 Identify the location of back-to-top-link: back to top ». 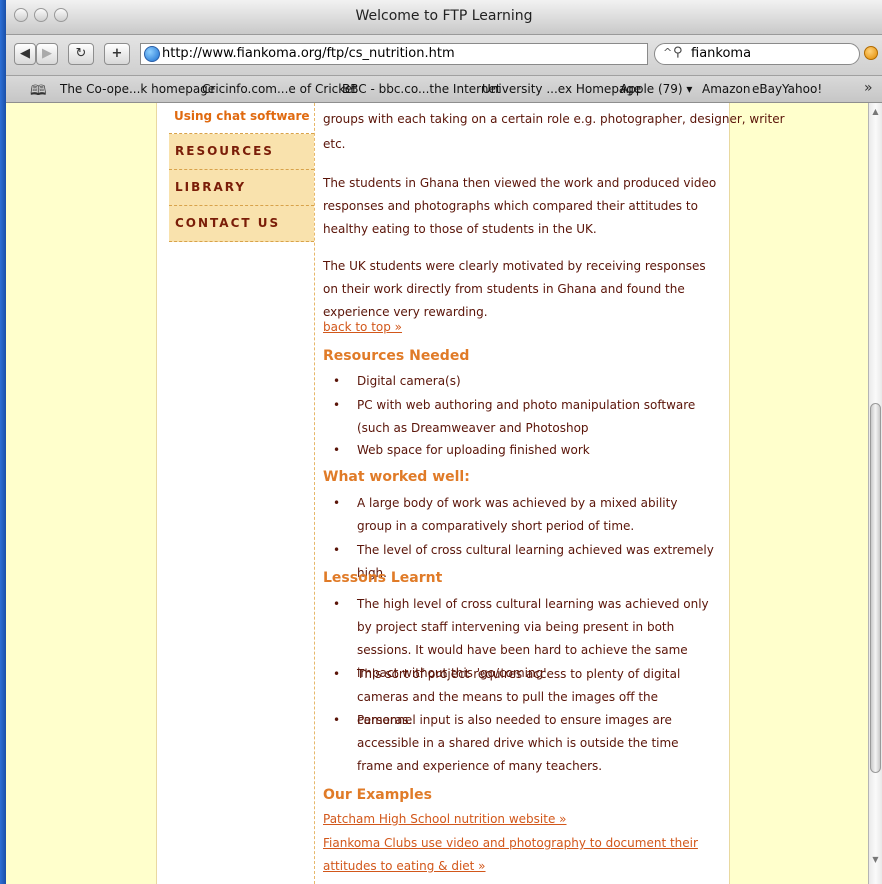
(520, 327).